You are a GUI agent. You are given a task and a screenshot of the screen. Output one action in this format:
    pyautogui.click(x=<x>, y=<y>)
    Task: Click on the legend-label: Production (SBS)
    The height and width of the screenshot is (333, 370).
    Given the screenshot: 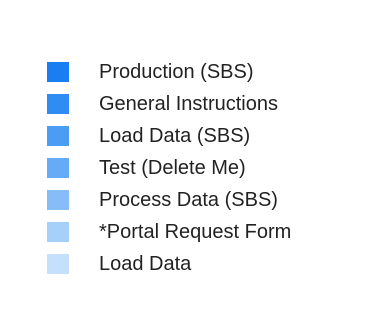 What is the action you would take?
    pyautogui.click(x=176, y=72)
    